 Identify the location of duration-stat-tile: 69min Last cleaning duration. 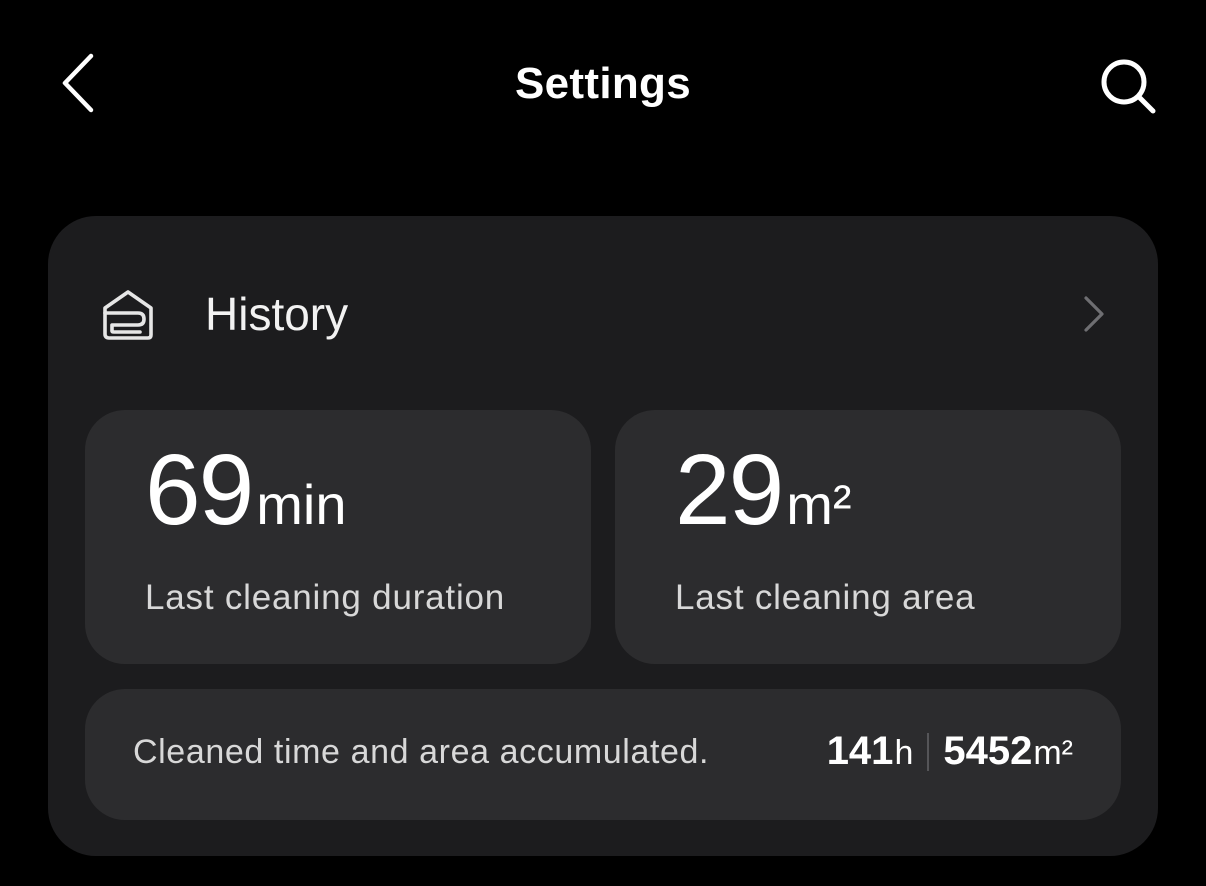
(338, 537).